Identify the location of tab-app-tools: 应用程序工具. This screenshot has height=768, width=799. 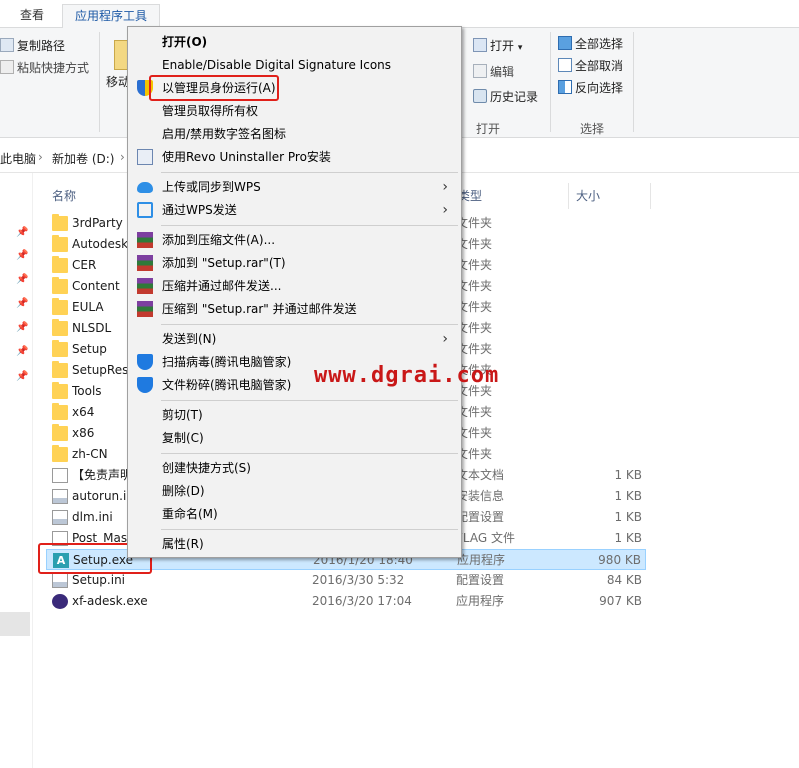
(111, 16).